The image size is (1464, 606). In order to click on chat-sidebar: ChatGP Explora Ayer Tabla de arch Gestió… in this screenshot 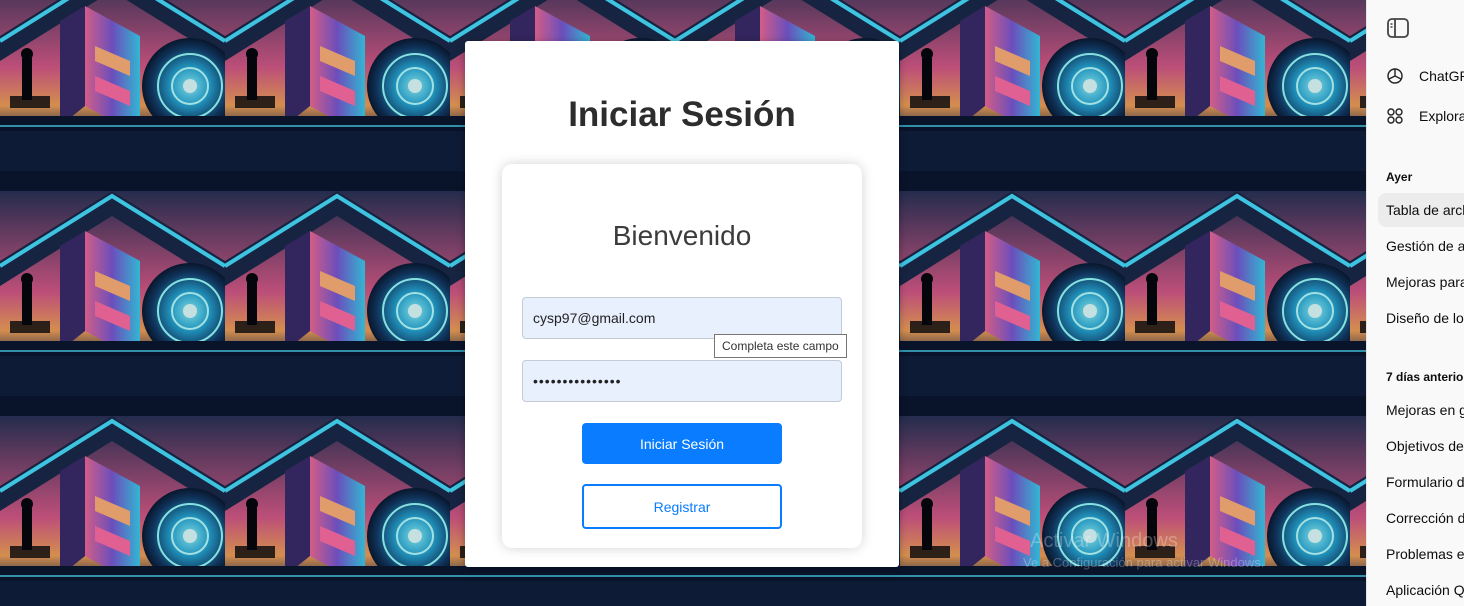, I will do `click(1415, 303)`.